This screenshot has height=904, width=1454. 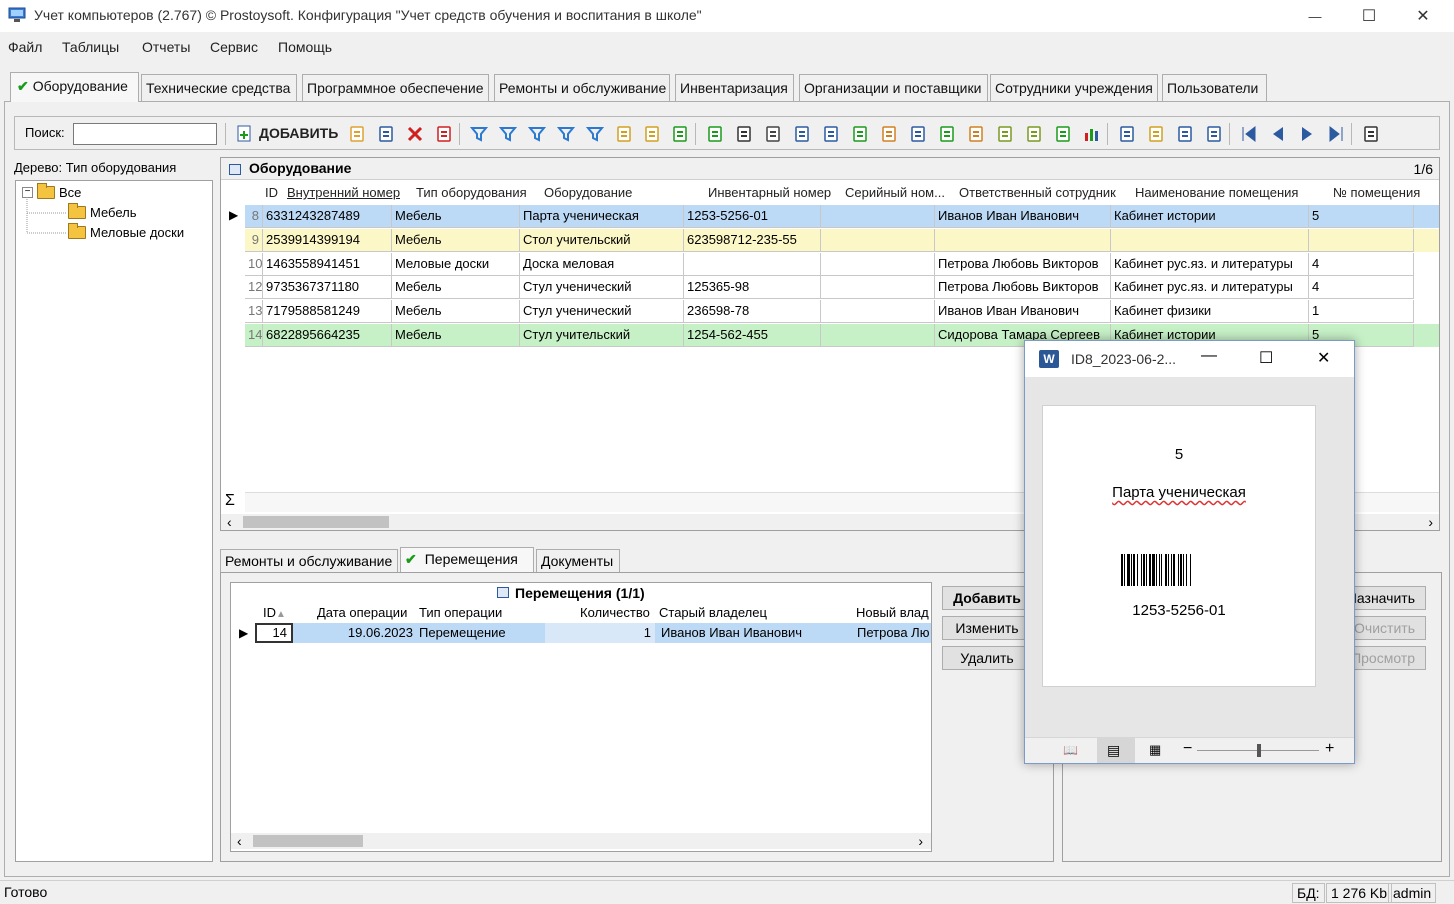 I want to click on export-word-icon, so click(x=831, y=134).